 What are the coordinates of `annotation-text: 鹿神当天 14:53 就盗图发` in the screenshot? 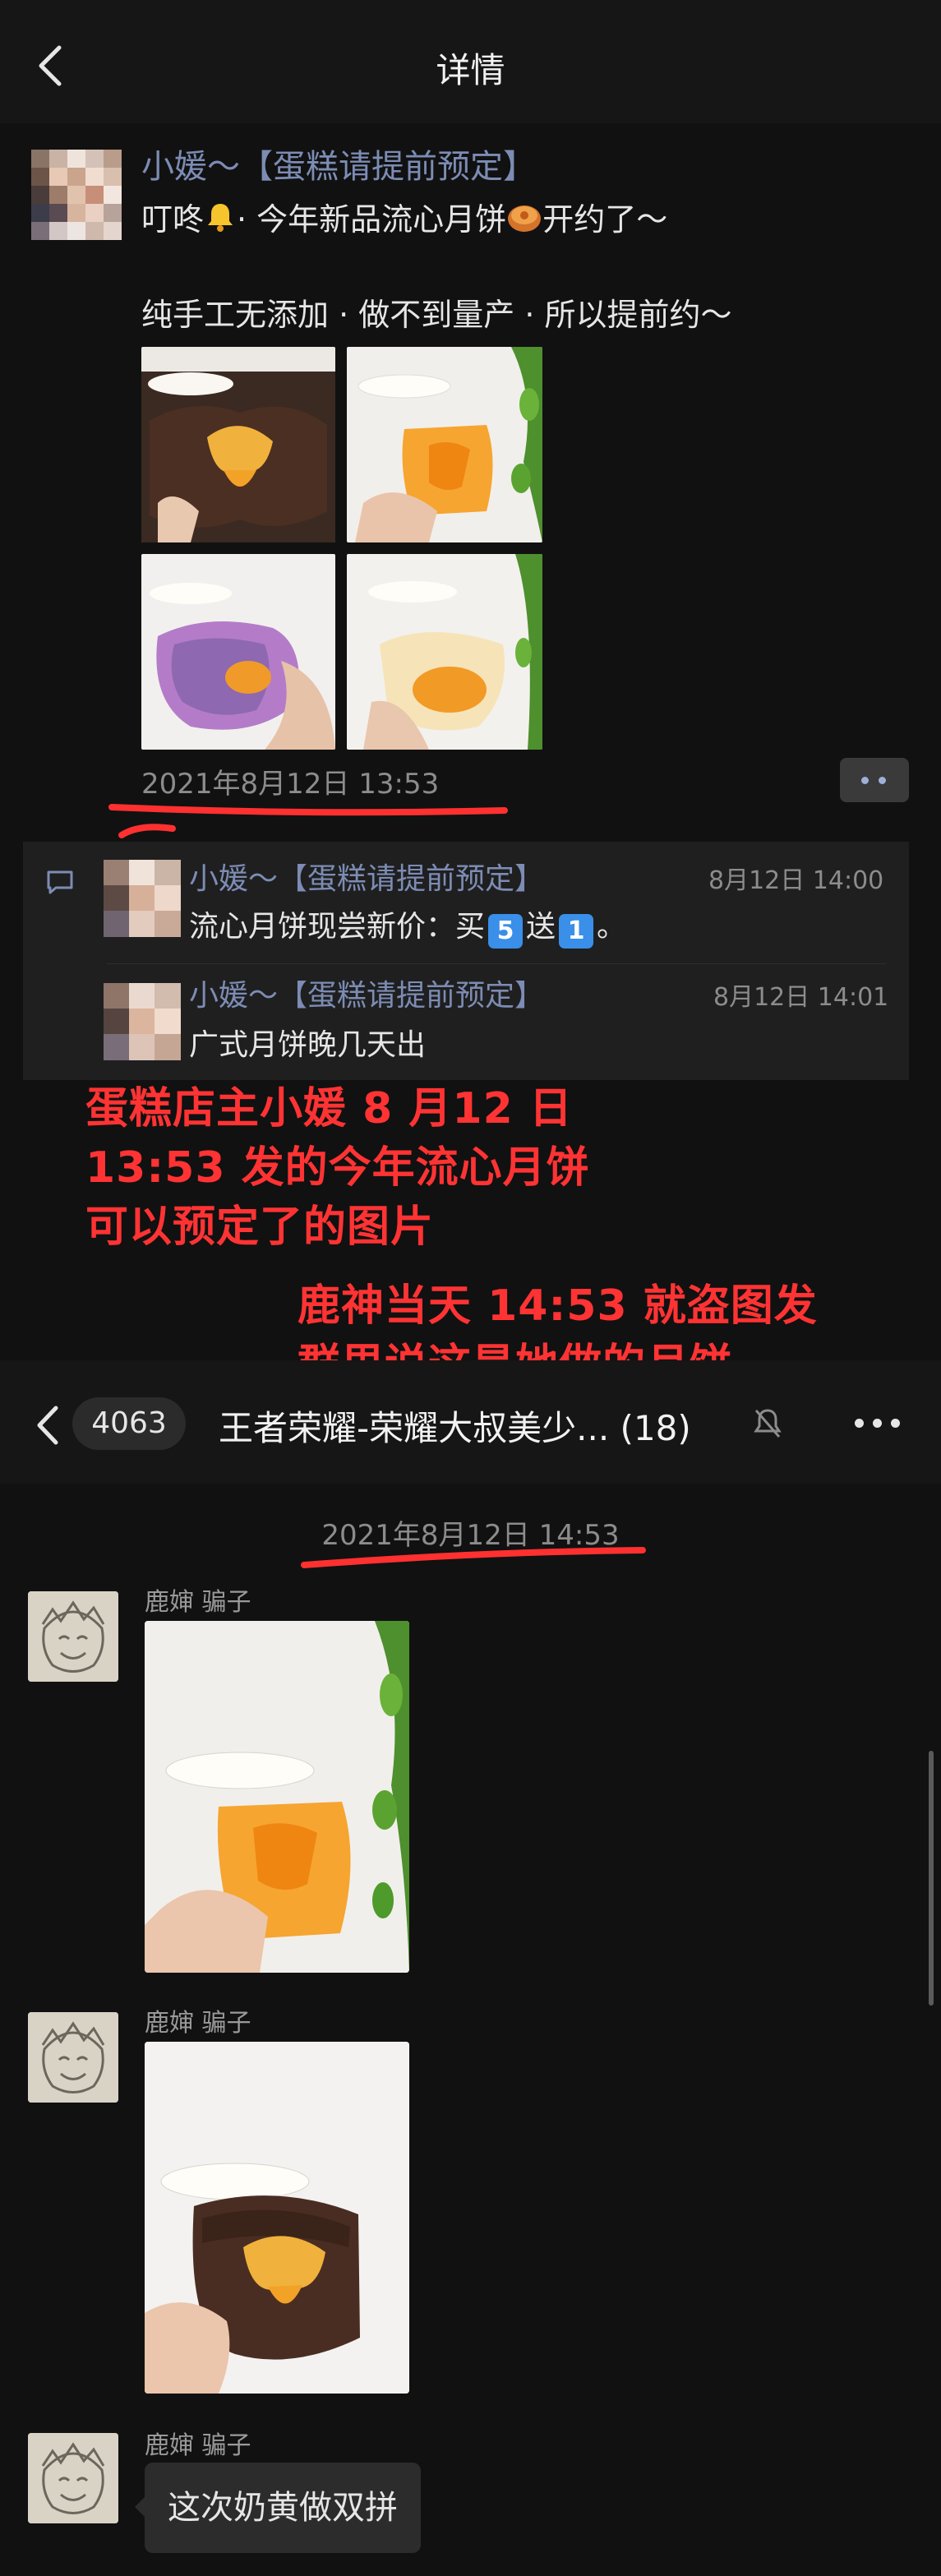 It's located at (558, 1306).